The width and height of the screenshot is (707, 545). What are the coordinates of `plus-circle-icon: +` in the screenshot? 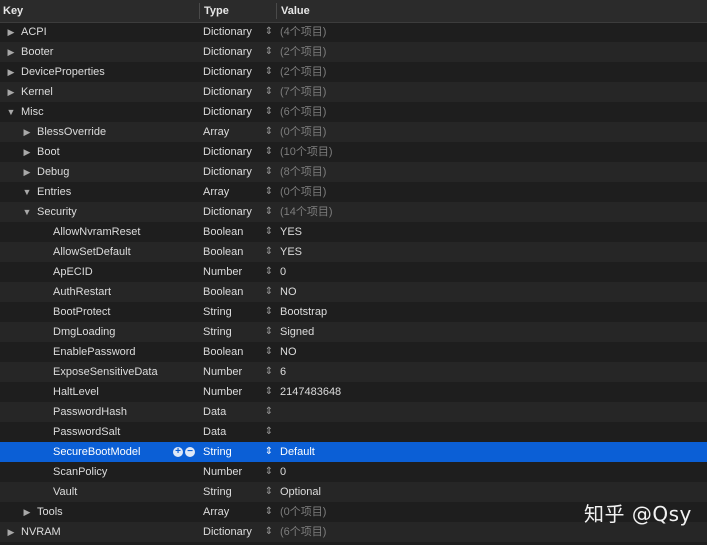 It's located at (178, 452).